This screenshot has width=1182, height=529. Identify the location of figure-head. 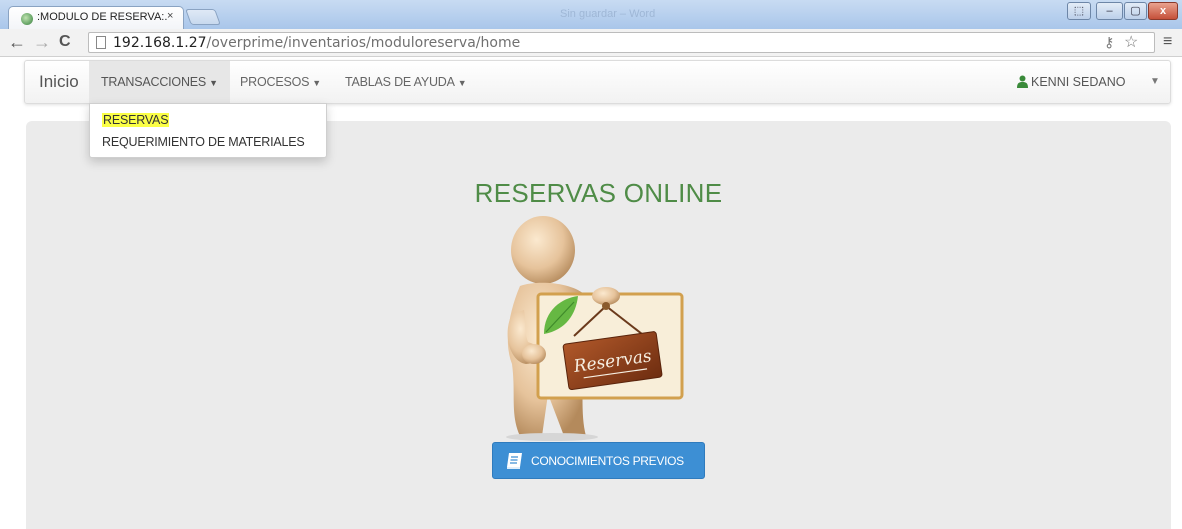
(543, 250).